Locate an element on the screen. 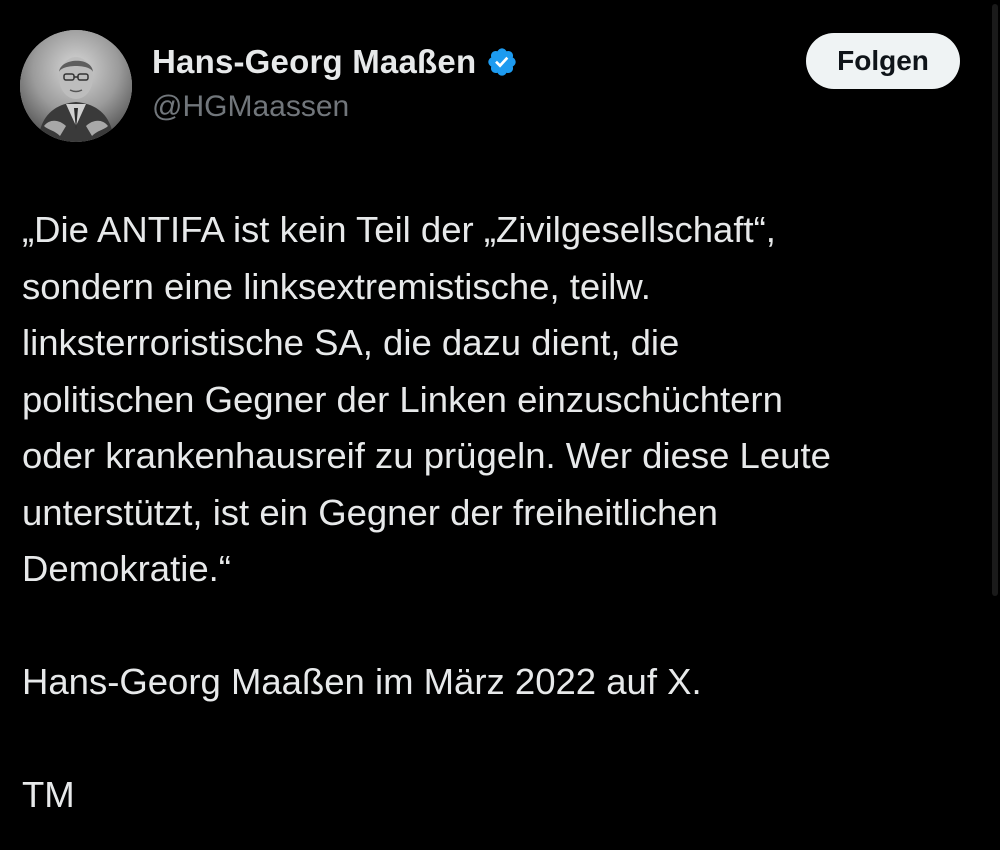 Image resolution: width=1000 pixels, height=850 pixels. author-handle: @HGMaassen is located at coordinates (250, 107).